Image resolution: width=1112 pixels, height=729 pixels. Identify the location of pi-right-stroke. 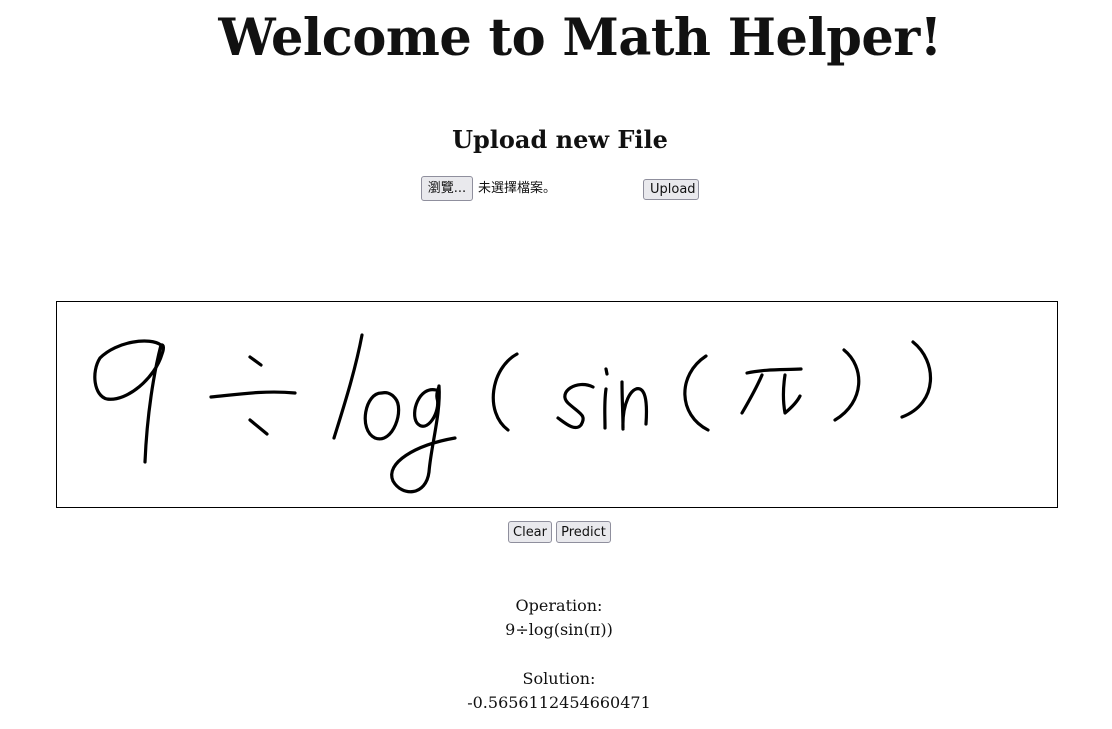
(791, 394).